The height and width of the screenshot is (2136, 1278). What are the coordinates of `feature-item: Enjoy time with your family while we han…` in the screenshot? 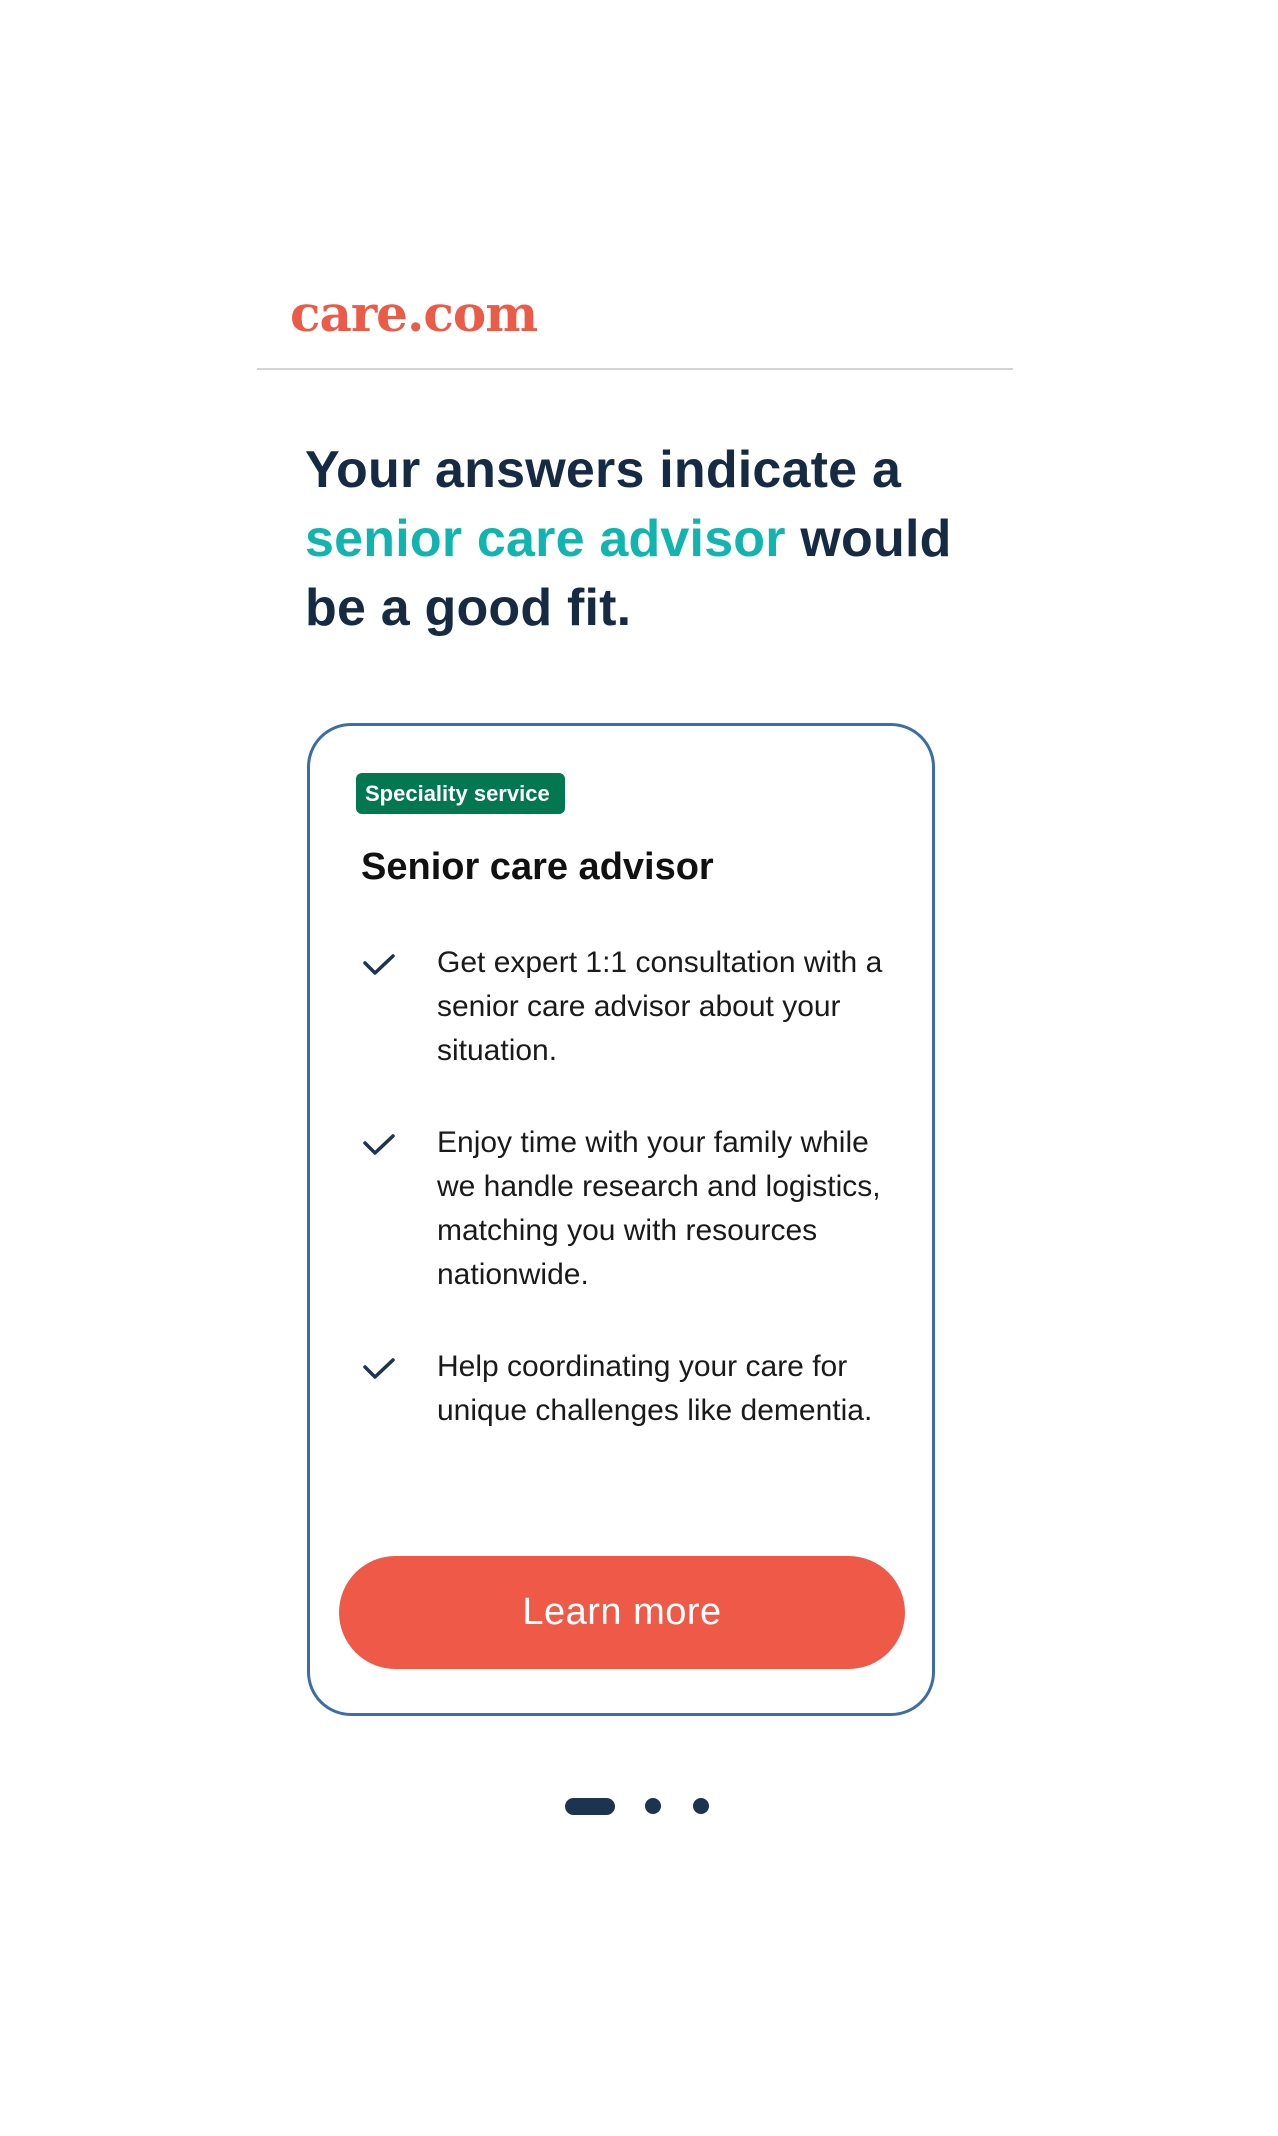 It's located at (631, 1209).